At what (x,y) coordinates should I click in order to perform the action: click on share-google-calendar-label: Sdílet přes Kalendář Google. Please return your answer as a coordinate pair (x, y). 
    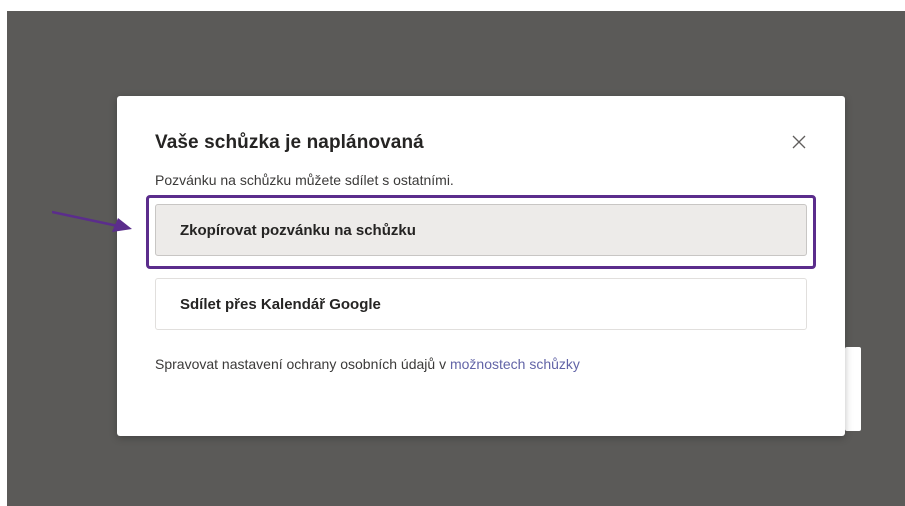
    Looking at the image, I should click on (280, 304).